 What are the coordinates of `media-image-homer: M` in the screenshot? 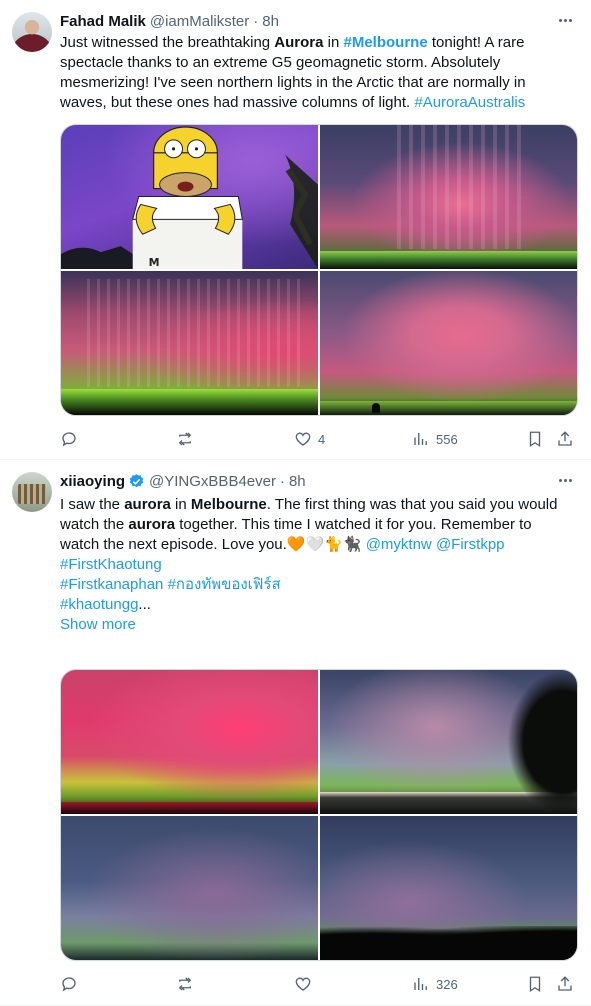 It's located at (189, 197).